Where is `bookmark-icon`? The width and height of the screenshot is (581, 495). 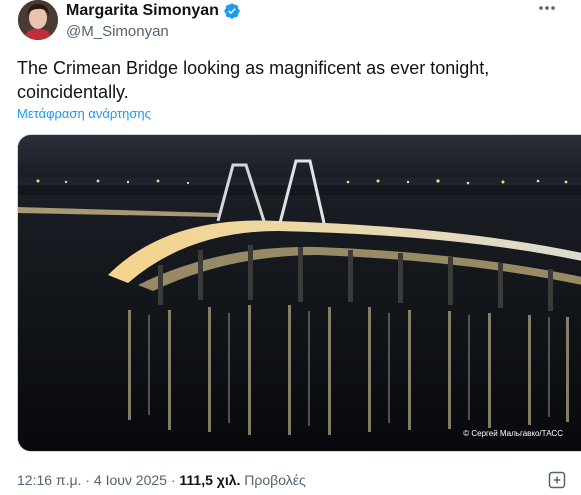 bookmark-icon is located at coordinates (557, 480).